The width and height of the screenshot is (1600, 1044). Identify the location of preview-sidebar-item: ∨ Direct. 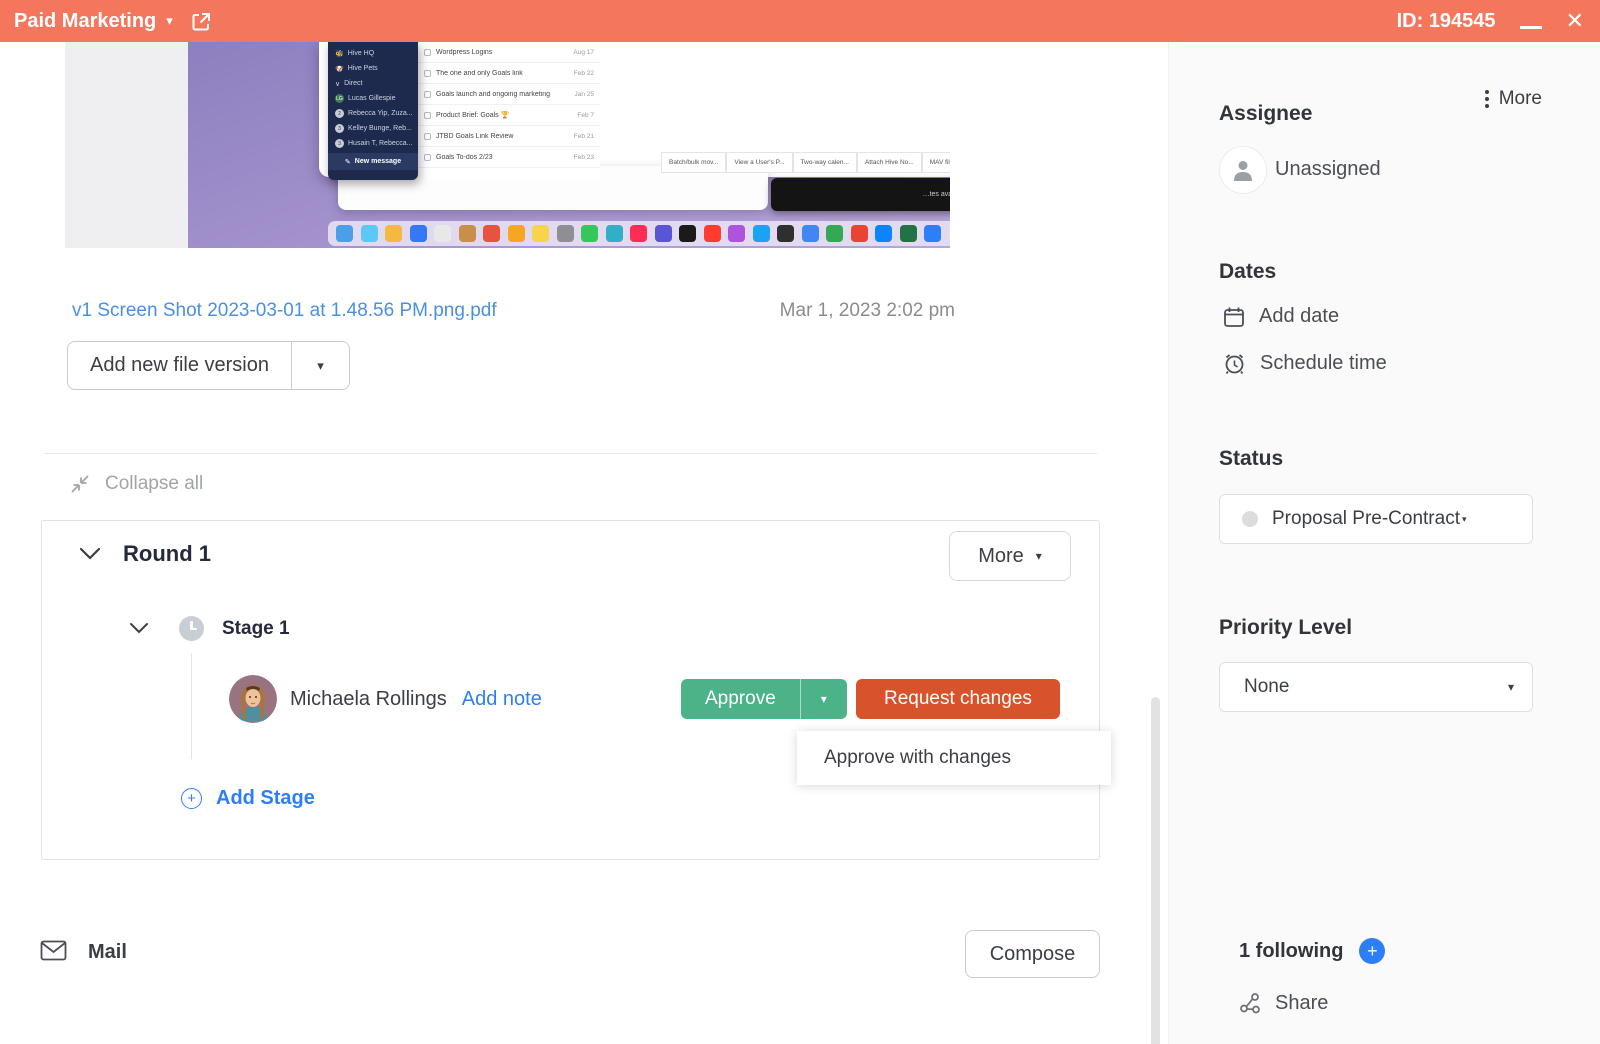
(349, 84).